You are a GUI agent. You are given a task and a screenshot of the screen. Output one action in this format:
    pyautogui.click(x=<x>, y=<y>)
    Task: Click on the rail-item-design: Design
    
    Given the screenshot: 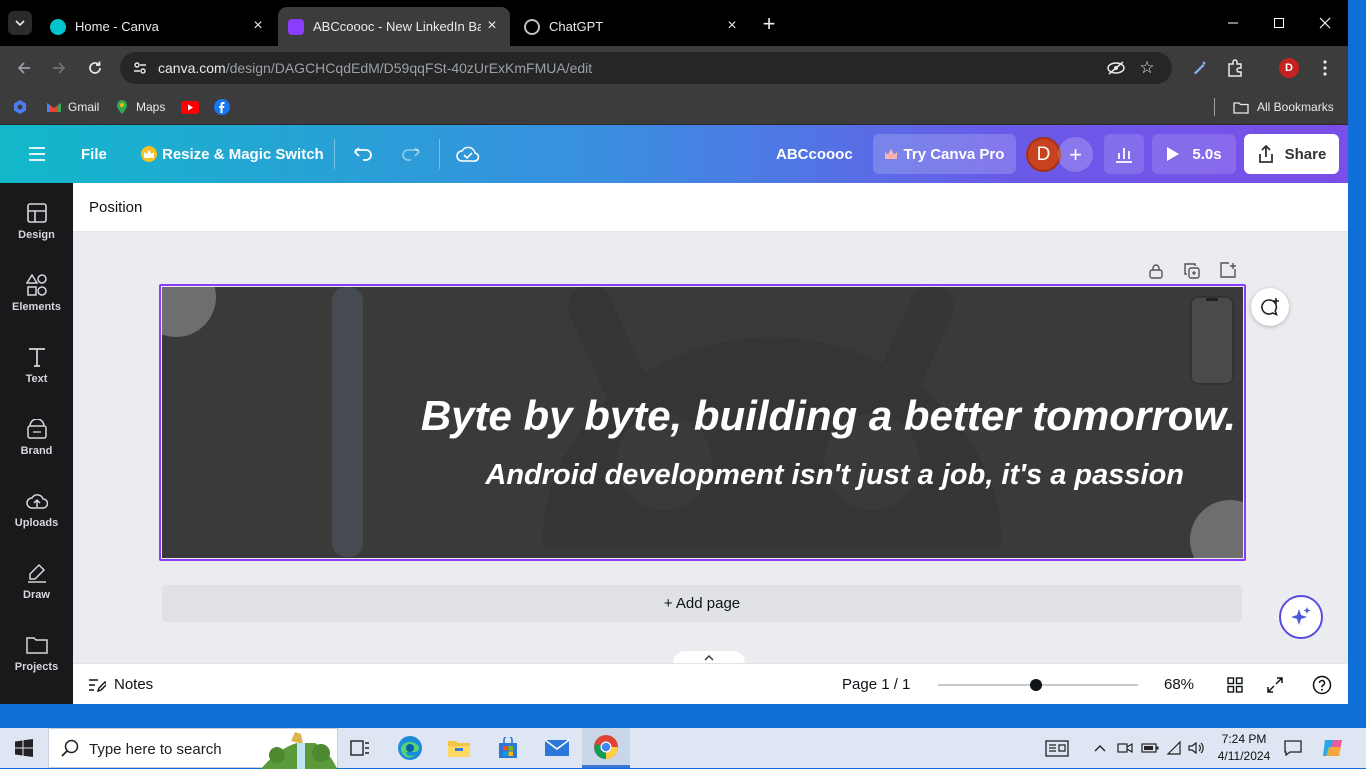 What is the action you would take?
    pyautogui.click(x=36, y=230)
    